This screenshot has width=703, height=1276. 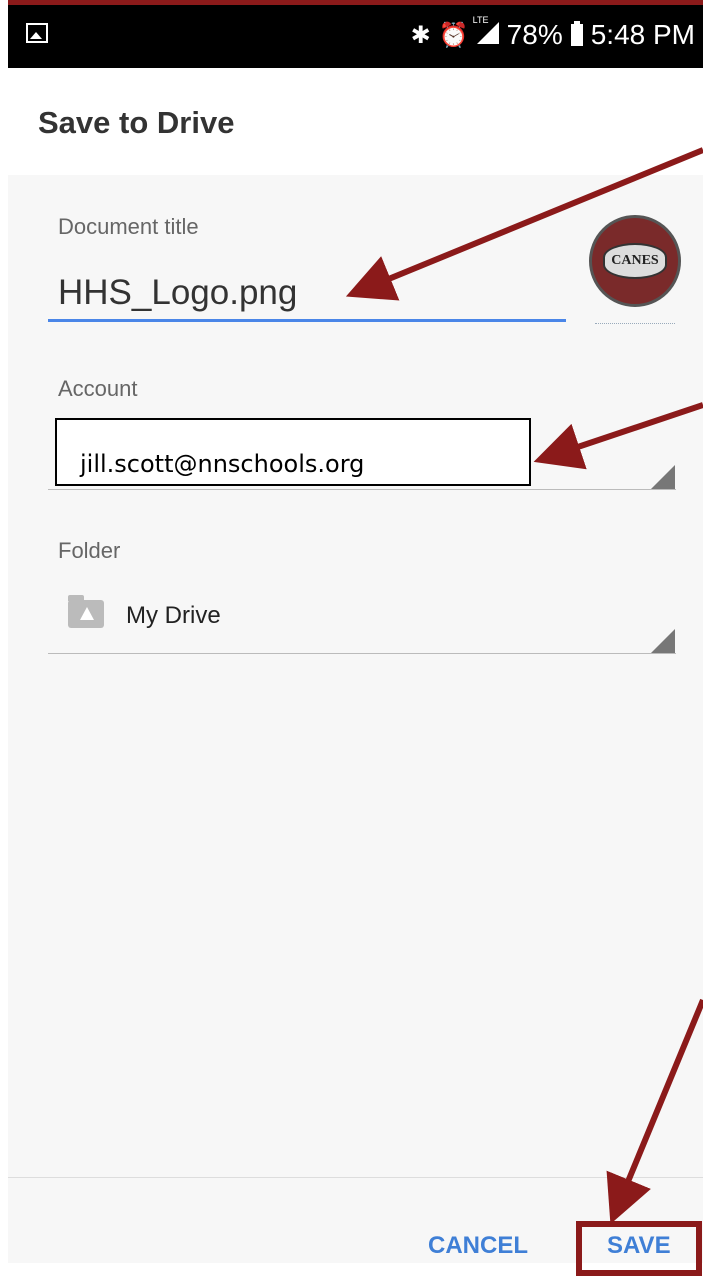 I want to click on arrow-to-account, so click(x=618, y=436).